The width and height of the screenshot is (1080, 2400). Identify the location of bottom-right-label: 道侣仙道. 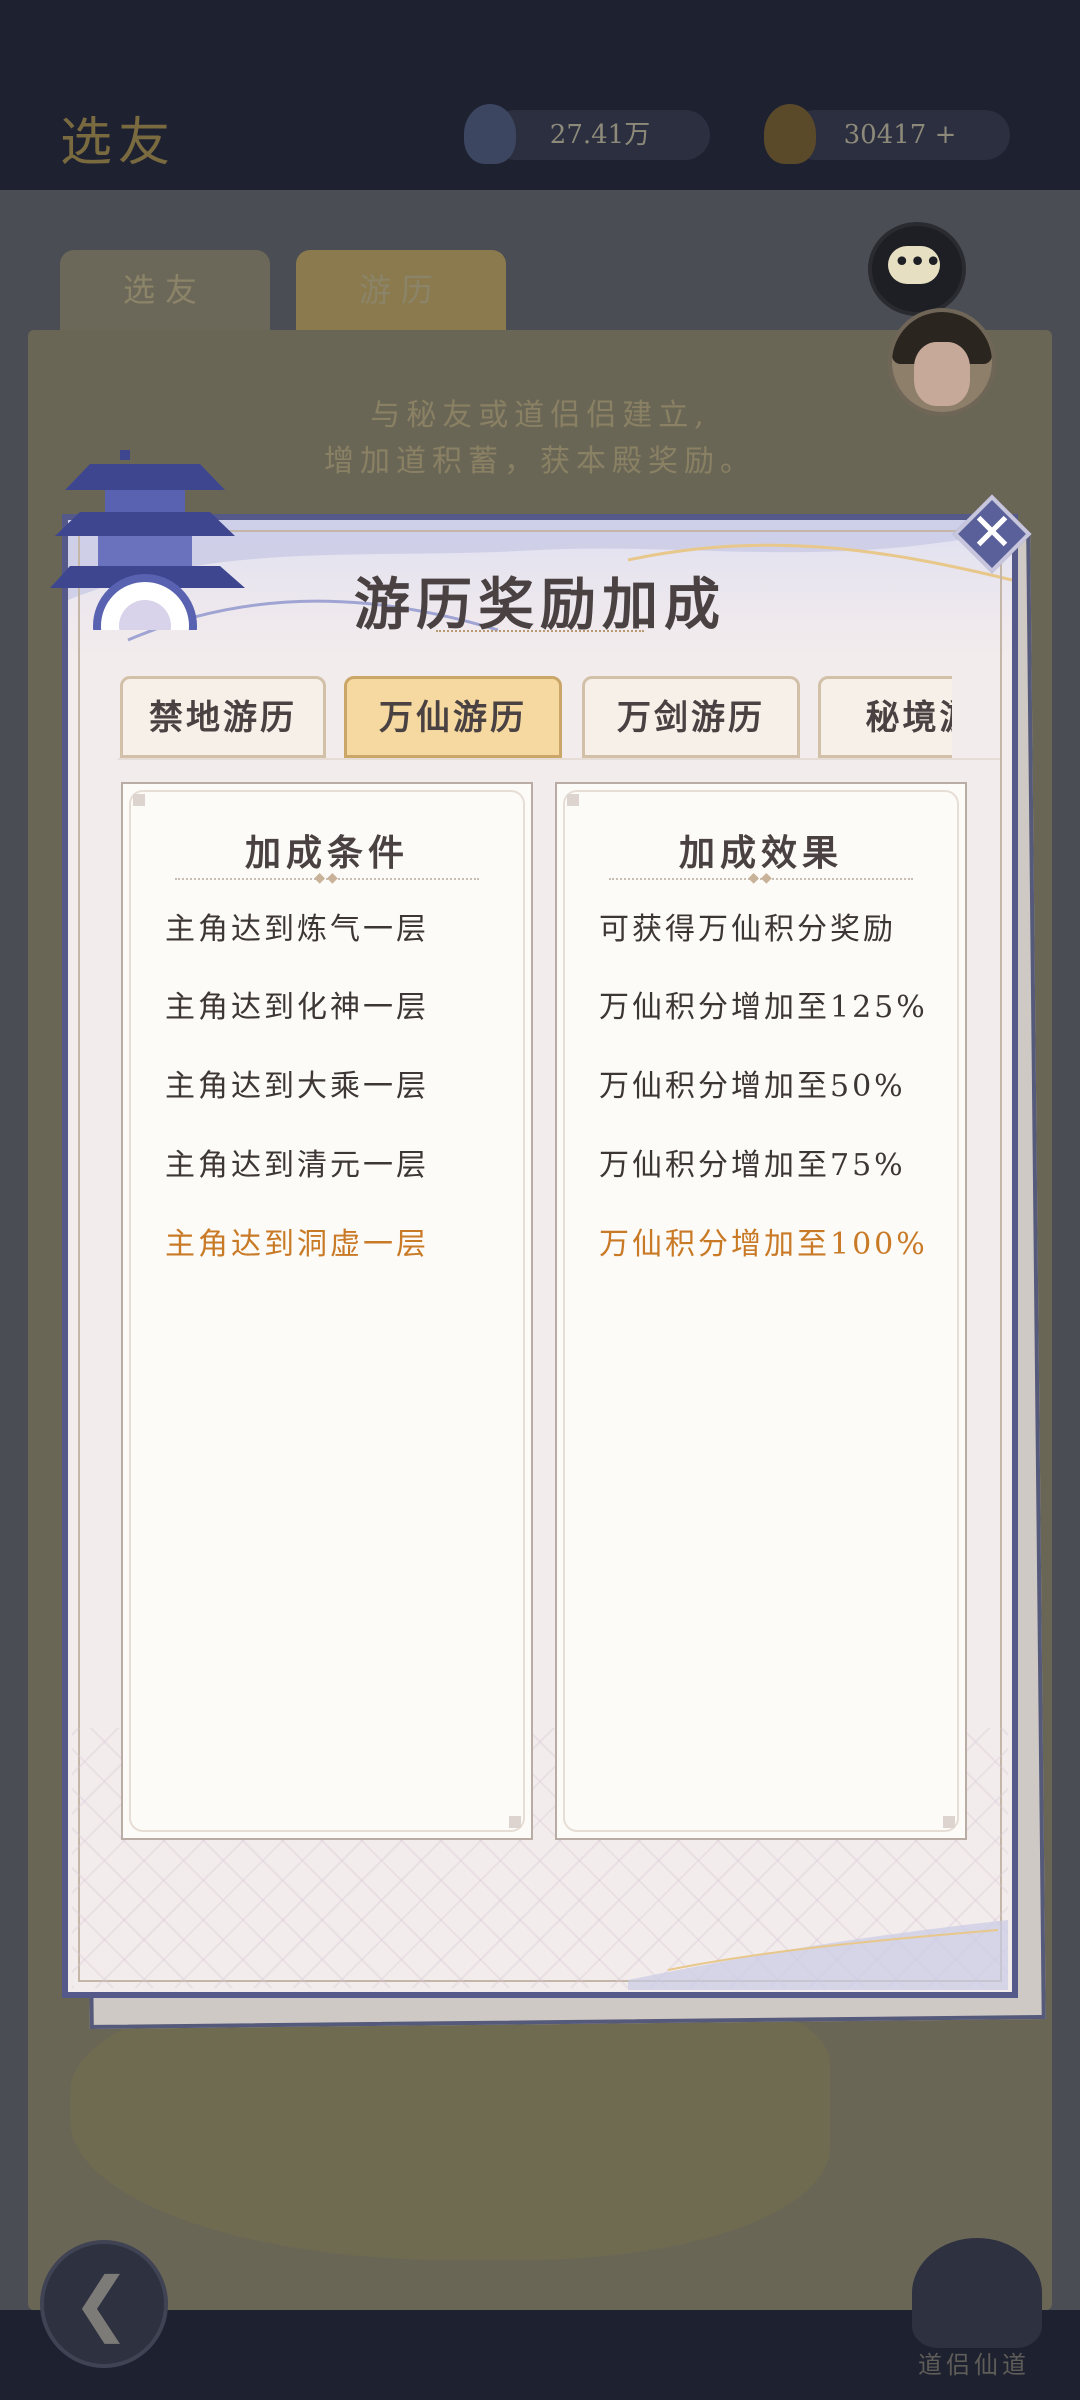
(974, 2365).